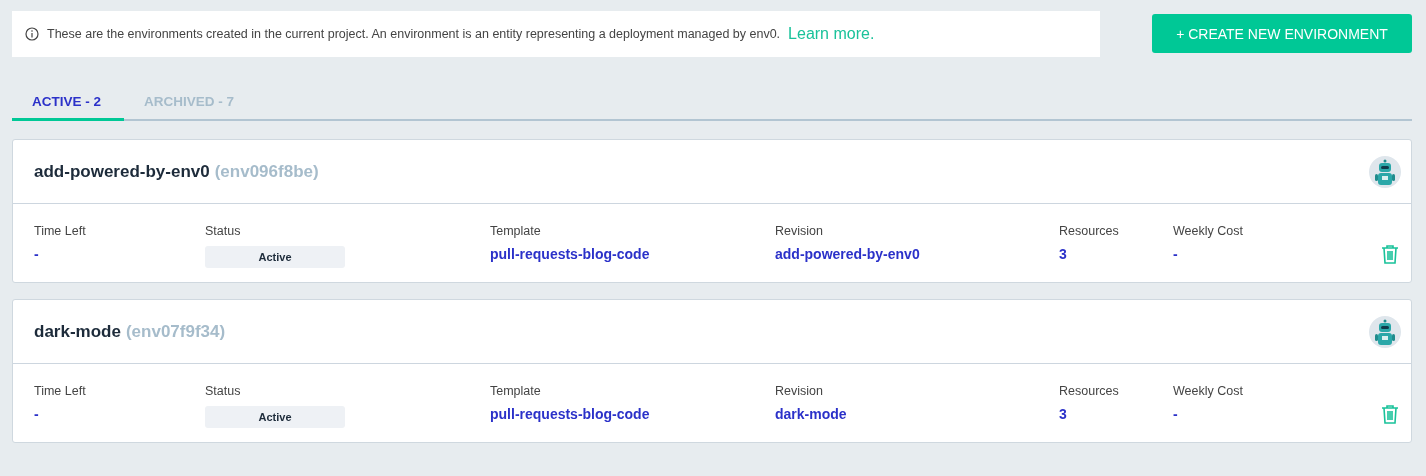 This screenshot has height=476, width=1426. What do you see at coordinates (77, 331) in the screenshot?
I see `environment-name: dark-mode` at bounding box center [77, 331].